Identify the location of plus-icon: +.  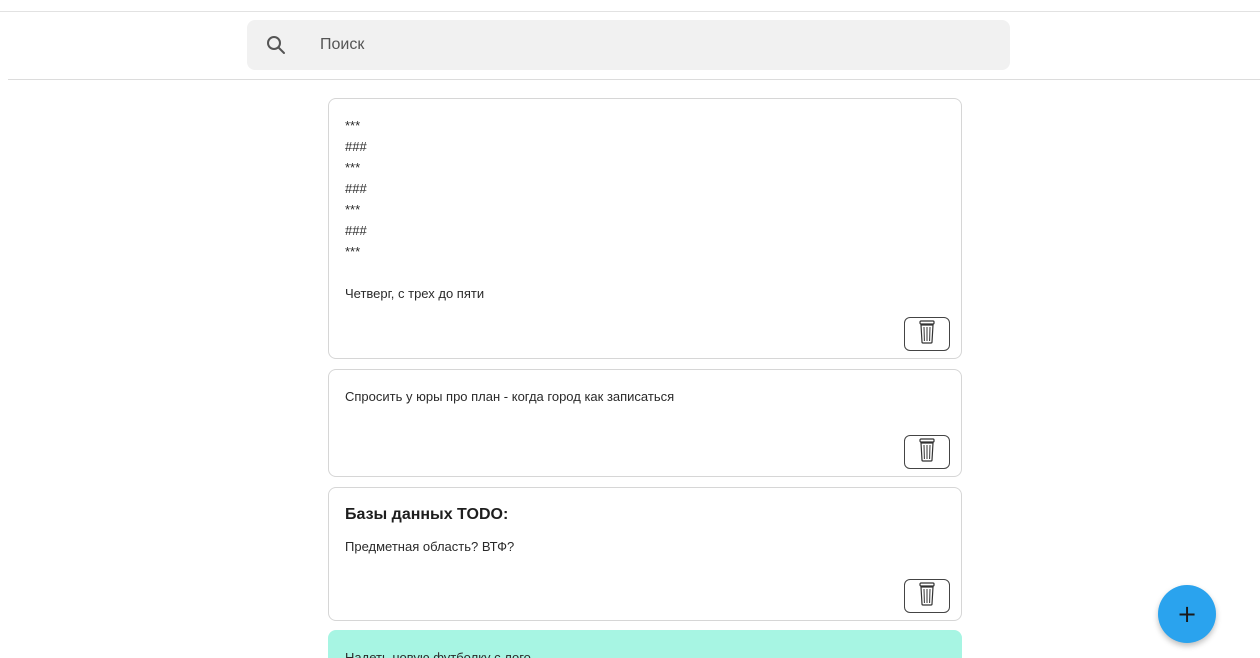
(1187, 614).